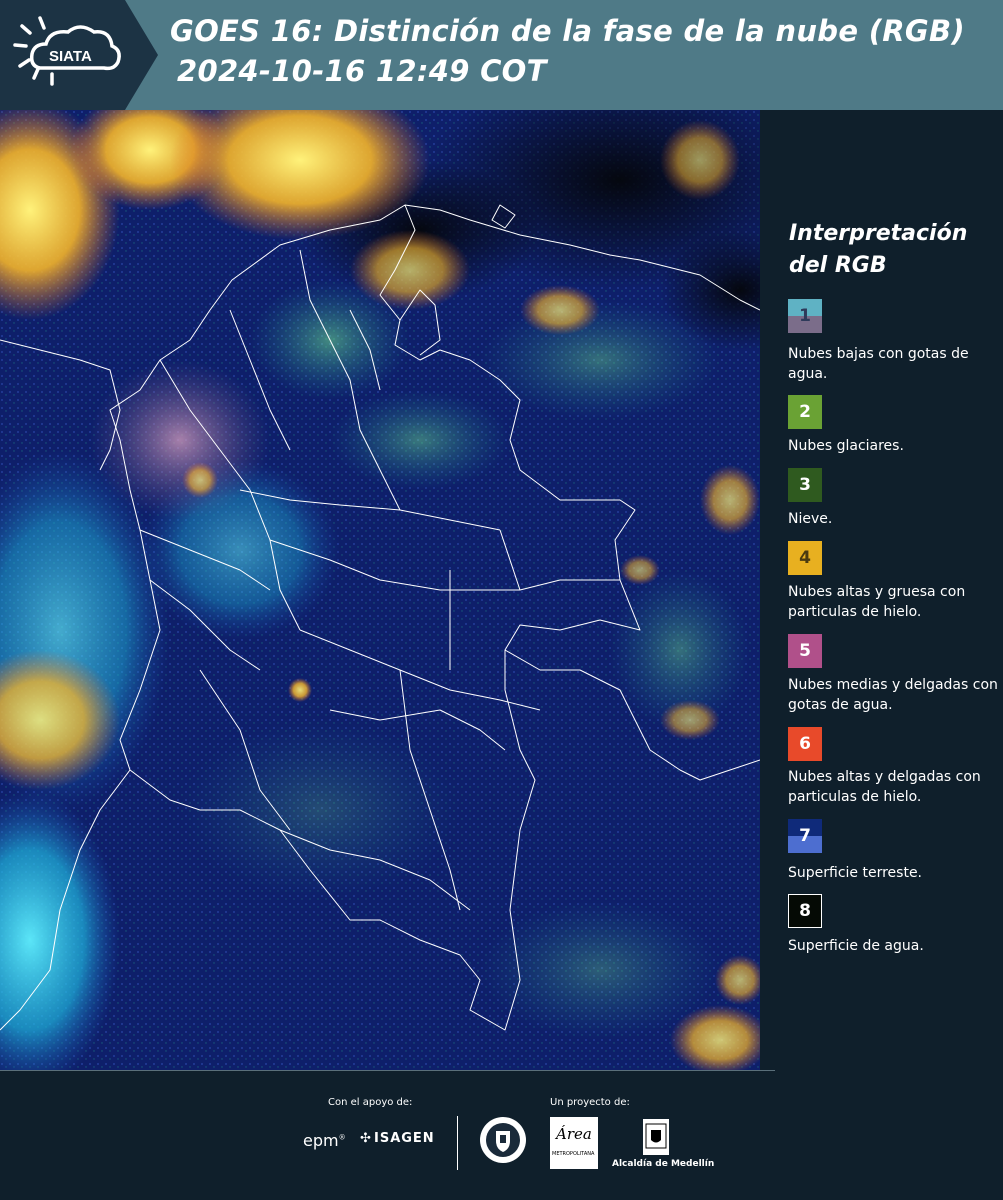 The image size is (1003, 1200). Describe the element at coordinates (574, 1143) in the screenshot. I see `area-metropolitana-logo: Área METROPOLITANA` at that location.